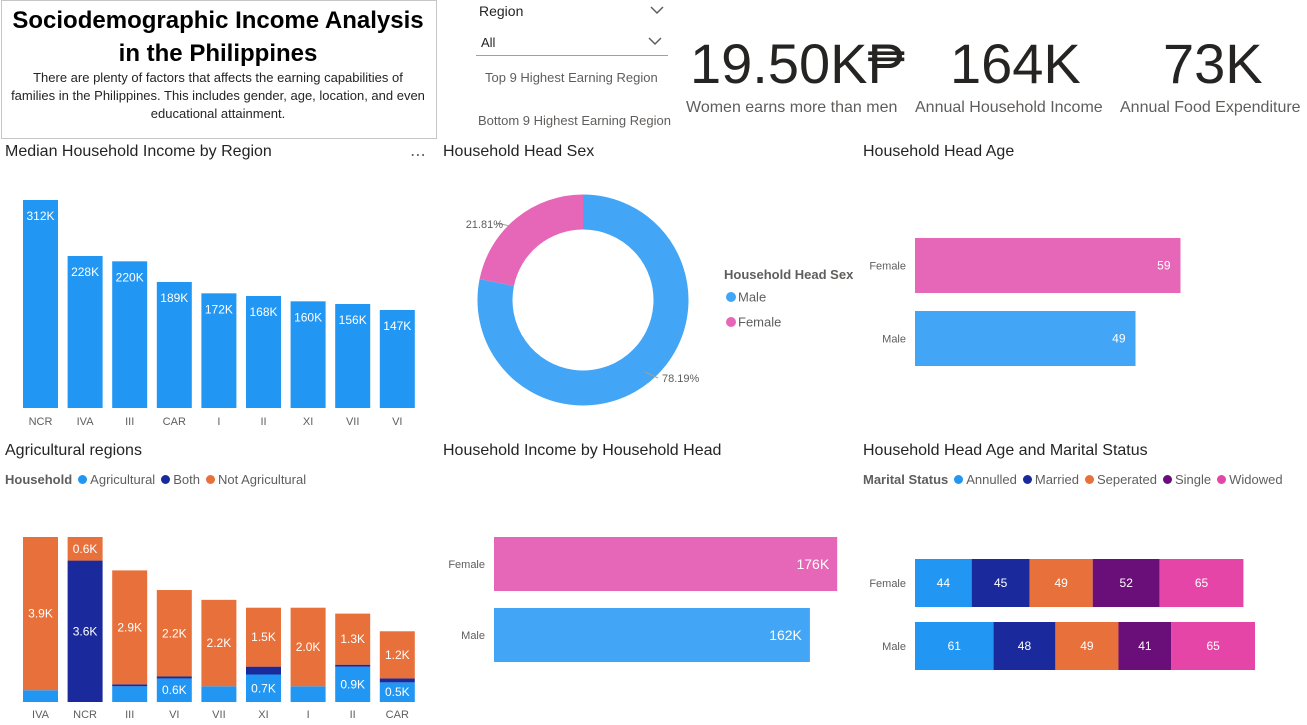 The image size is (1307, 725). Describe the element at coordinates (660, 300) in the screenshot. I see `head-sex-donut-chart: 78.19% 21.81% Household Head Sex Male Female` at that location.